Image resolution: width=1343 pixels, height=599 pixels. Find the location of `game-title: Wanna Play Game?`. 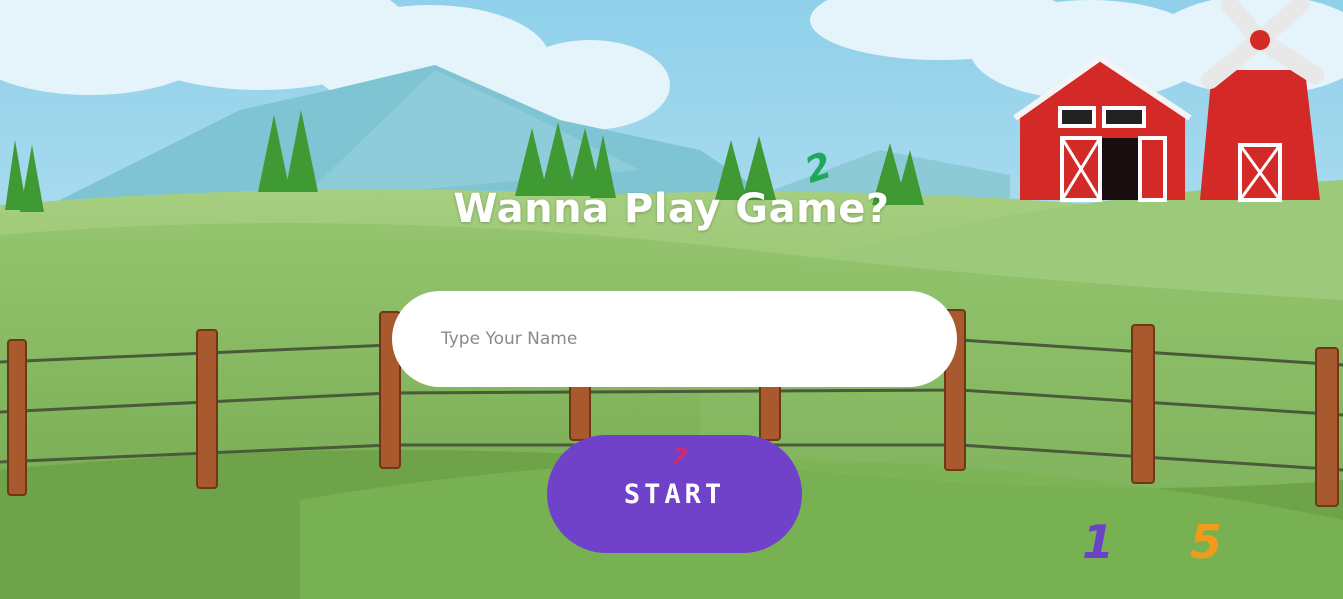

game-title: Wanna Play Game? is located at coordinates (671, 209).